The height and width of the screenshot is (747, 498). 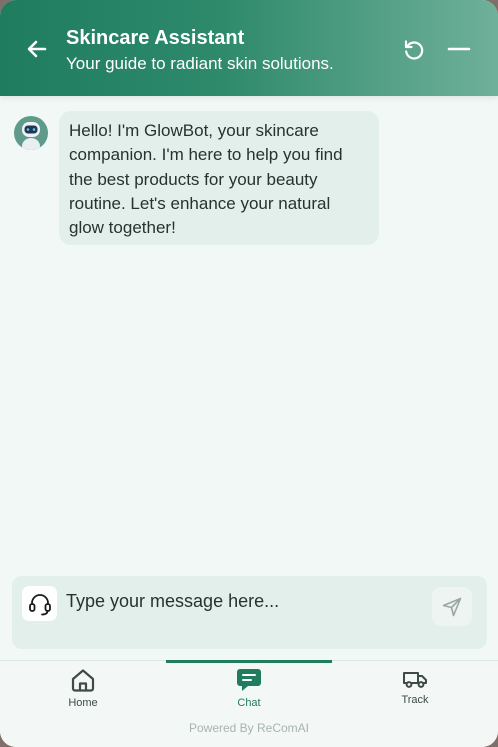 I want to click on active-tab-indicator, so click(x=249, y=661).